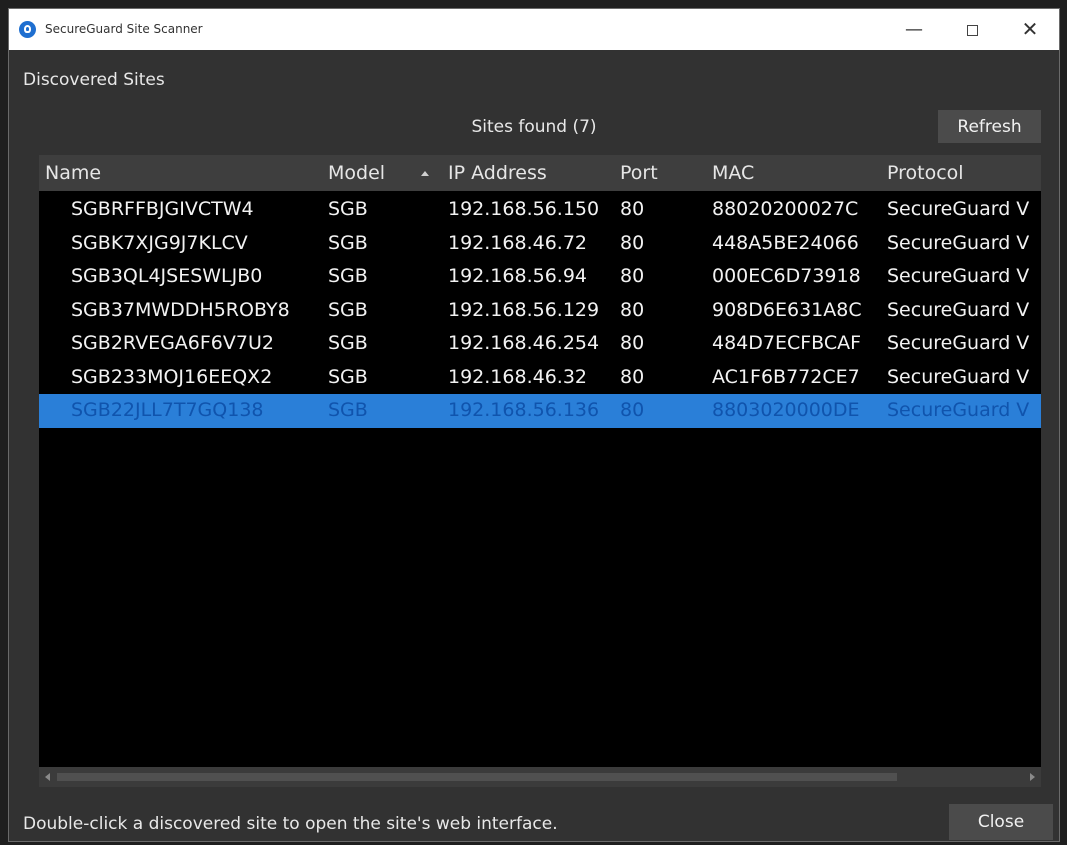  Describe the element at coordinates (786, 410) in the screenshot. I see `cell-mac: 8803020000DE` at that location.